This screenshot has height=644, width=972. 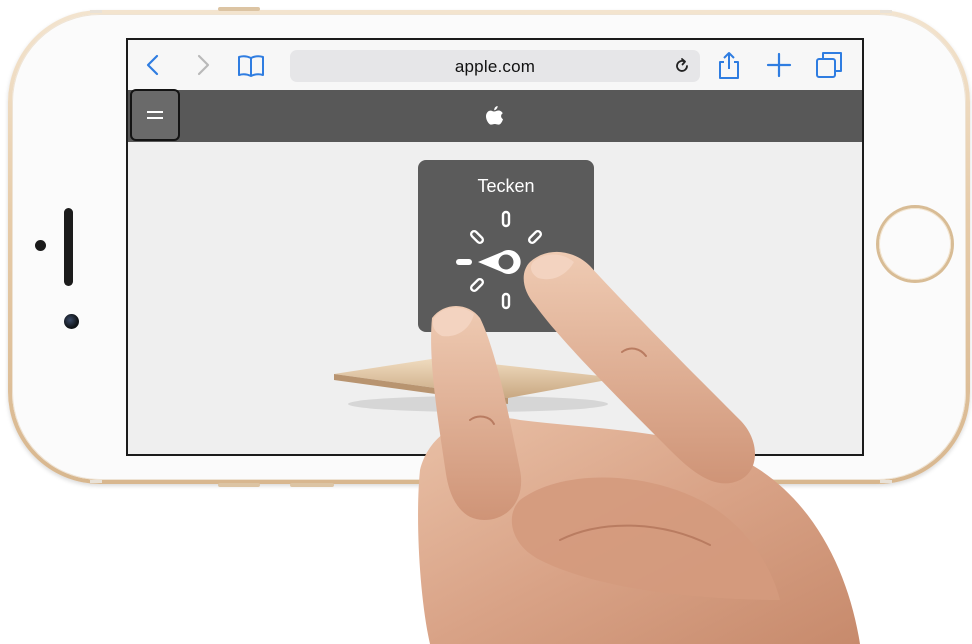 I want to click on site-navigation-bar, so click(x=495, y=115).